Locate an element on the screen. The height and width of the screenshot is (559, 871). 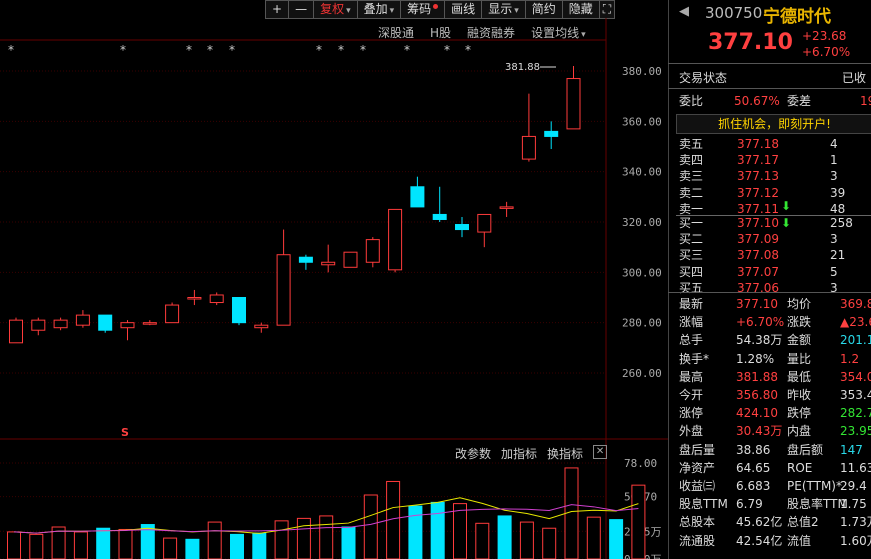
y-tick-label: 260.00 is located at coordinates (642, 373).